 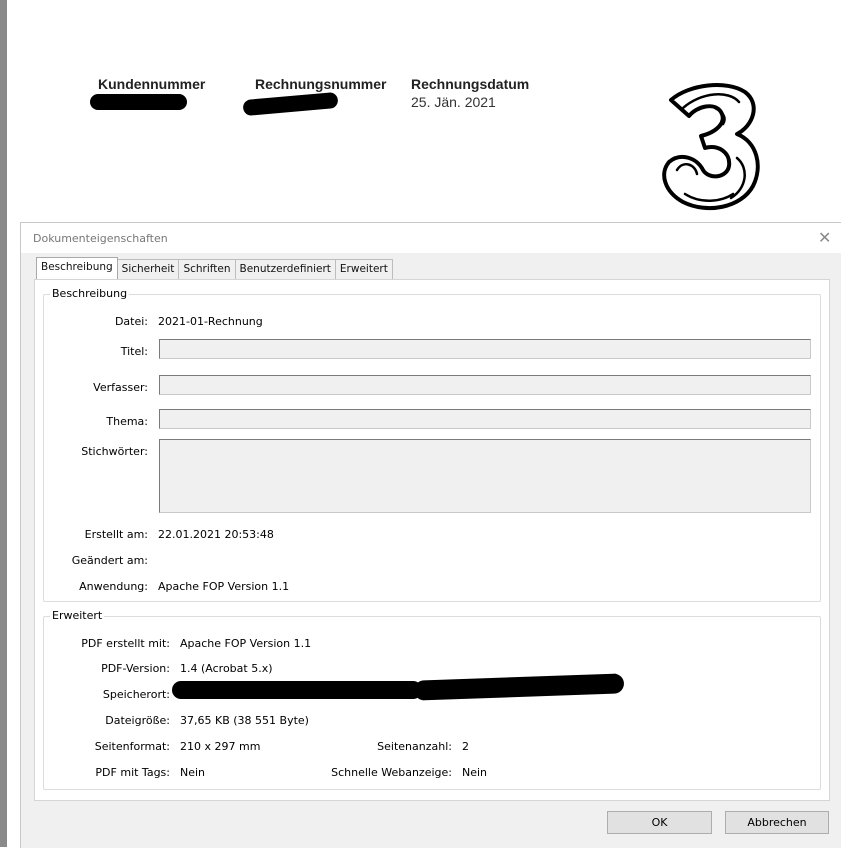 I want to click on customer-number-label: Kundennummer, so click(x=152, y=84).